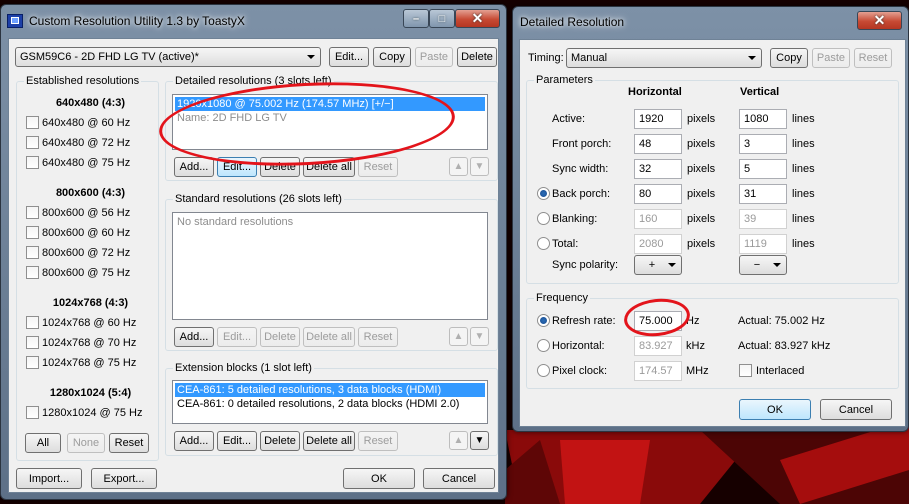  I want to click on copy-monitor-button: Copy, so click(392, 57).